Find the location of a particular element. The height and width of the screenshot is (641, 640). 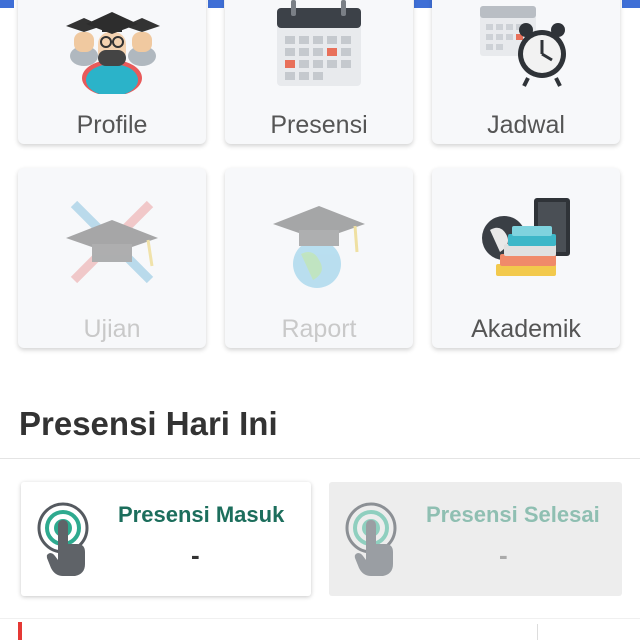

menu-tile-label: Profile is located at coordinates (112, 125).